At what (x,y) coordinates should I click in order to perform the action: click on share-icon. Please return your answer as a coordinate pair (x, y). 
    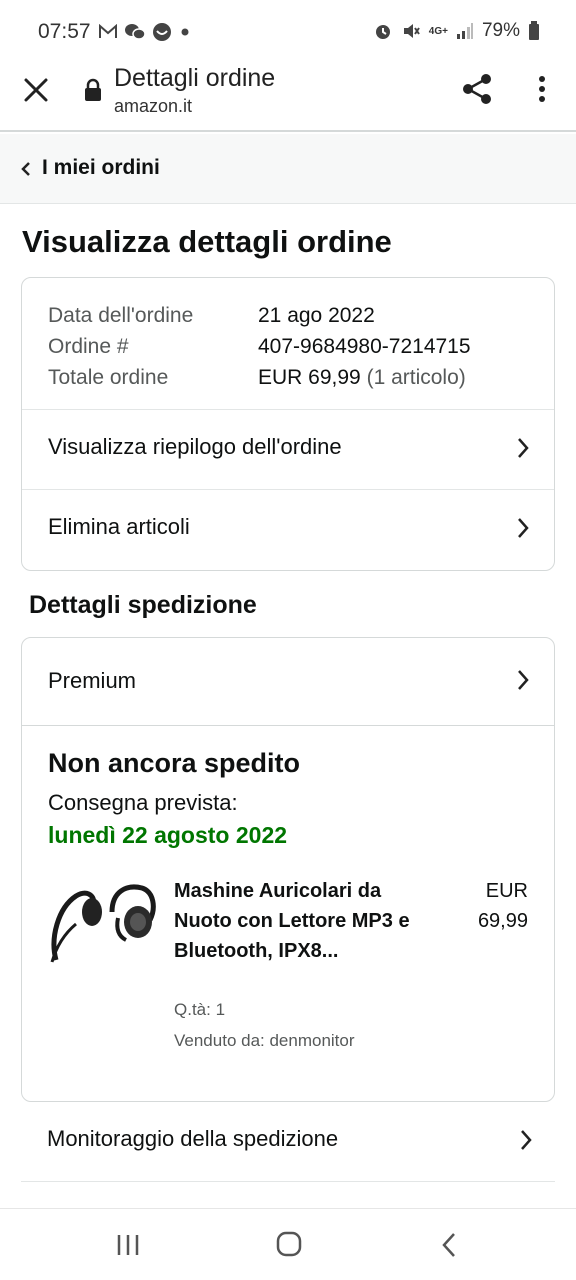
    Looking at the image, I should click on (477, 89).